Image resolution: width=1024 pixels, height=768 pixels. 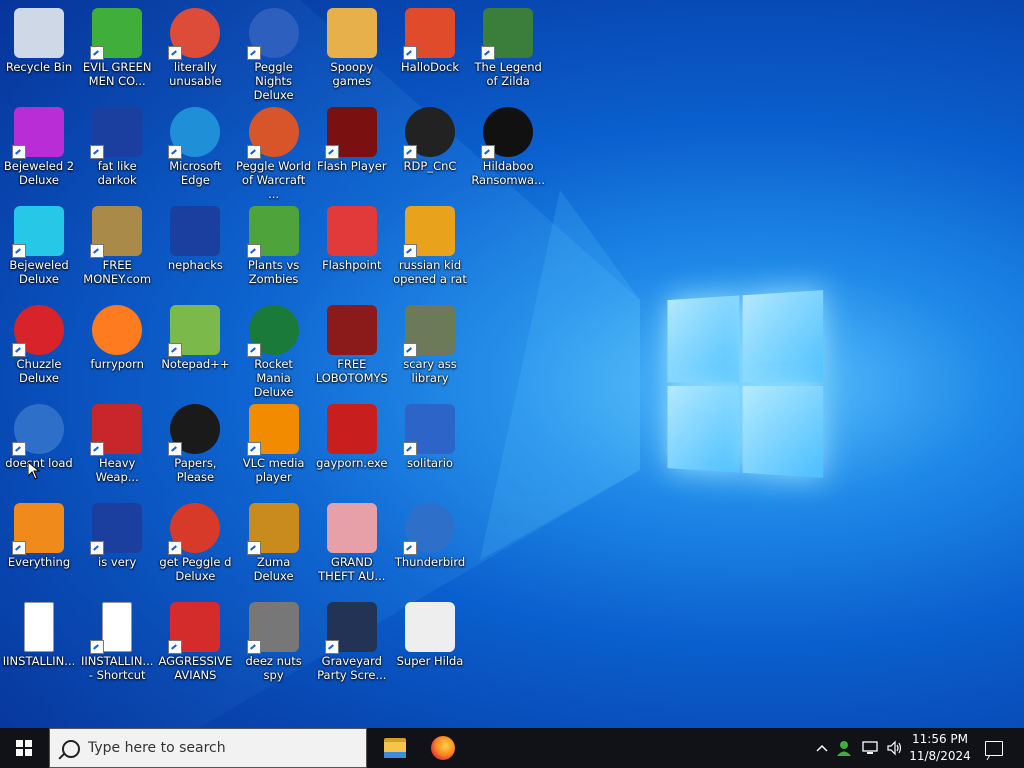 I want to click on desktop-icon-label: Microsoft Edge, so click(x=195, y=173).